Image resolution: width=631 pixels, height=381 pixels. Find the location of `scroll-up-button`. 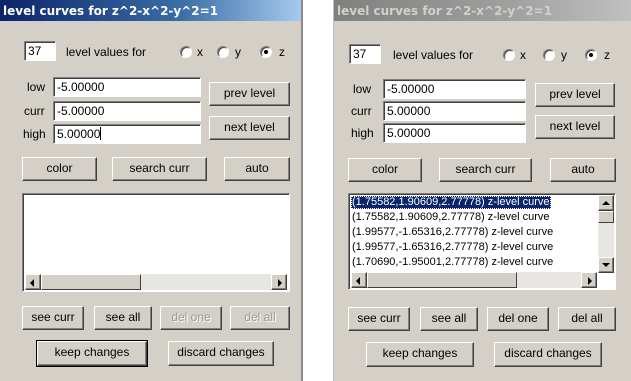

scroll-up-button is located at coordinates (606, 203).